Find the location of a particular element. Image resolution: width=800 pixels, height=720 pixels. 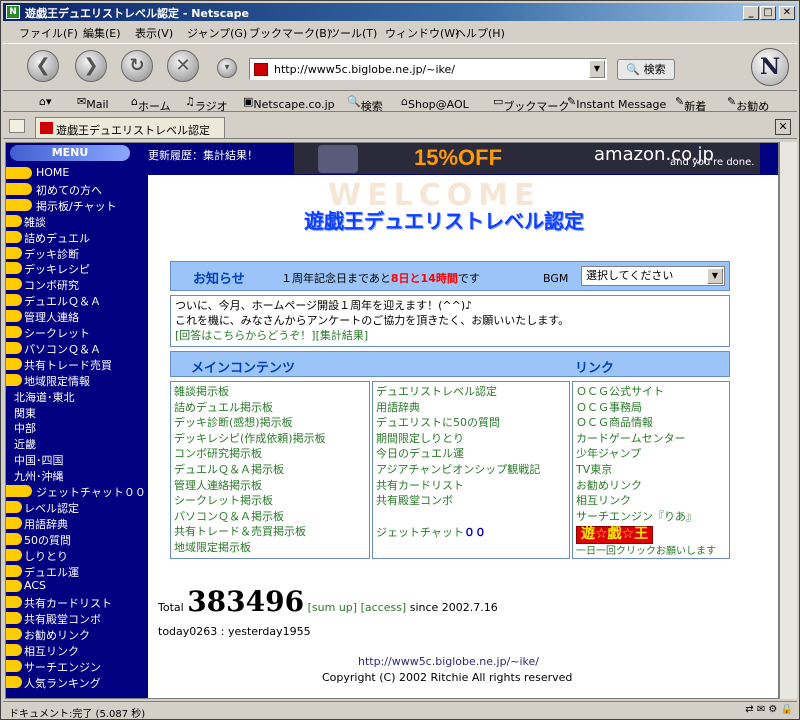

board-link: デッキレシピ(作成依頼)掲示板 is located at coordinates (270, 439).